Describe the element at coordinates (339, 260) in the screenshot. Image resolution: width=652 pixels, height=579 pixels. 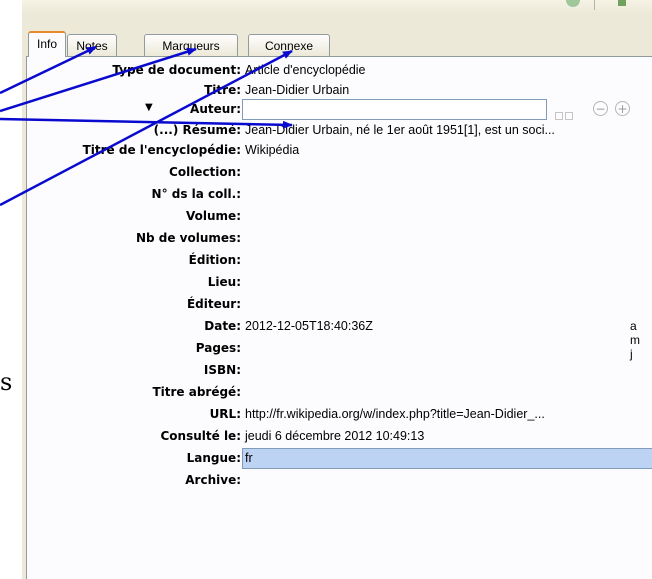
I see `field-row-edition: Édition:` at that location.